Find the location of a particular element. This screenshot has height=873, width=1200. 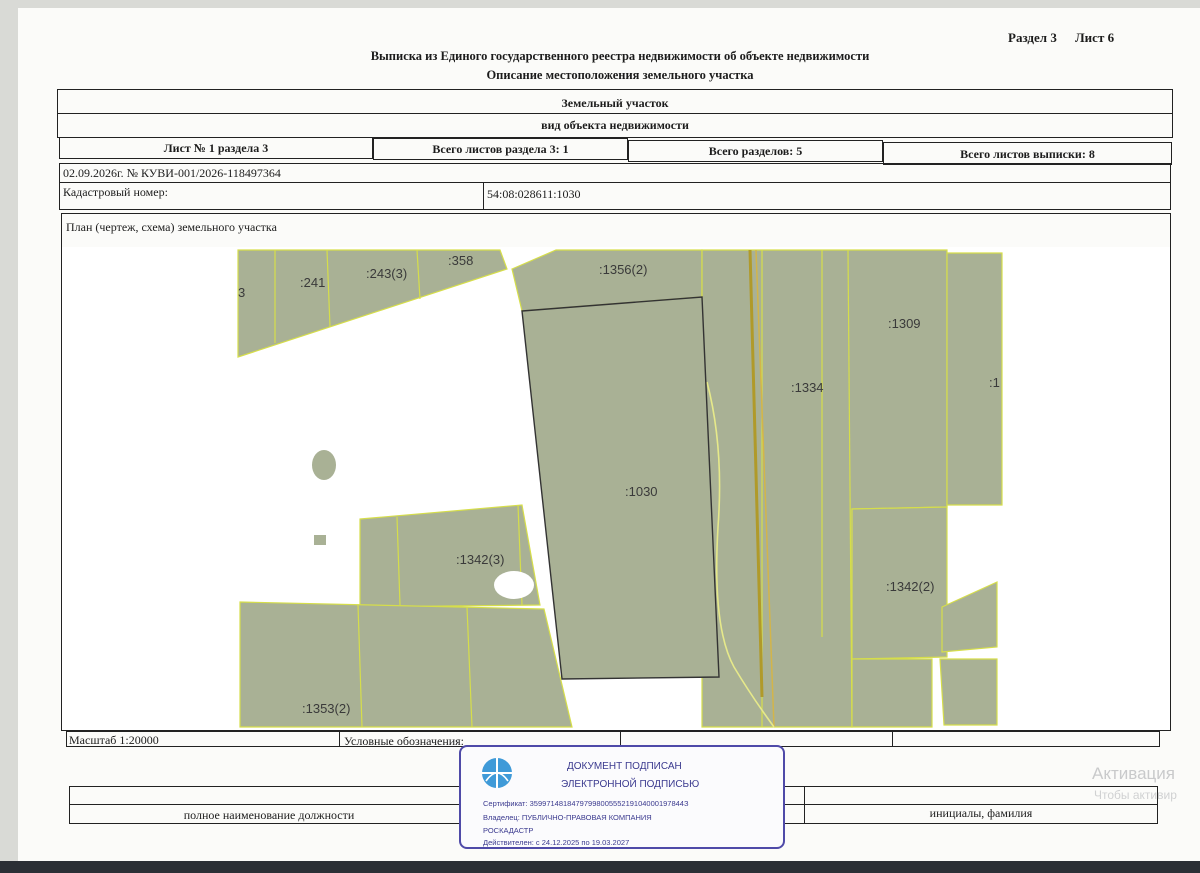

scale-label: Масштаб 1:20000 is located at coordinates (114, 740).